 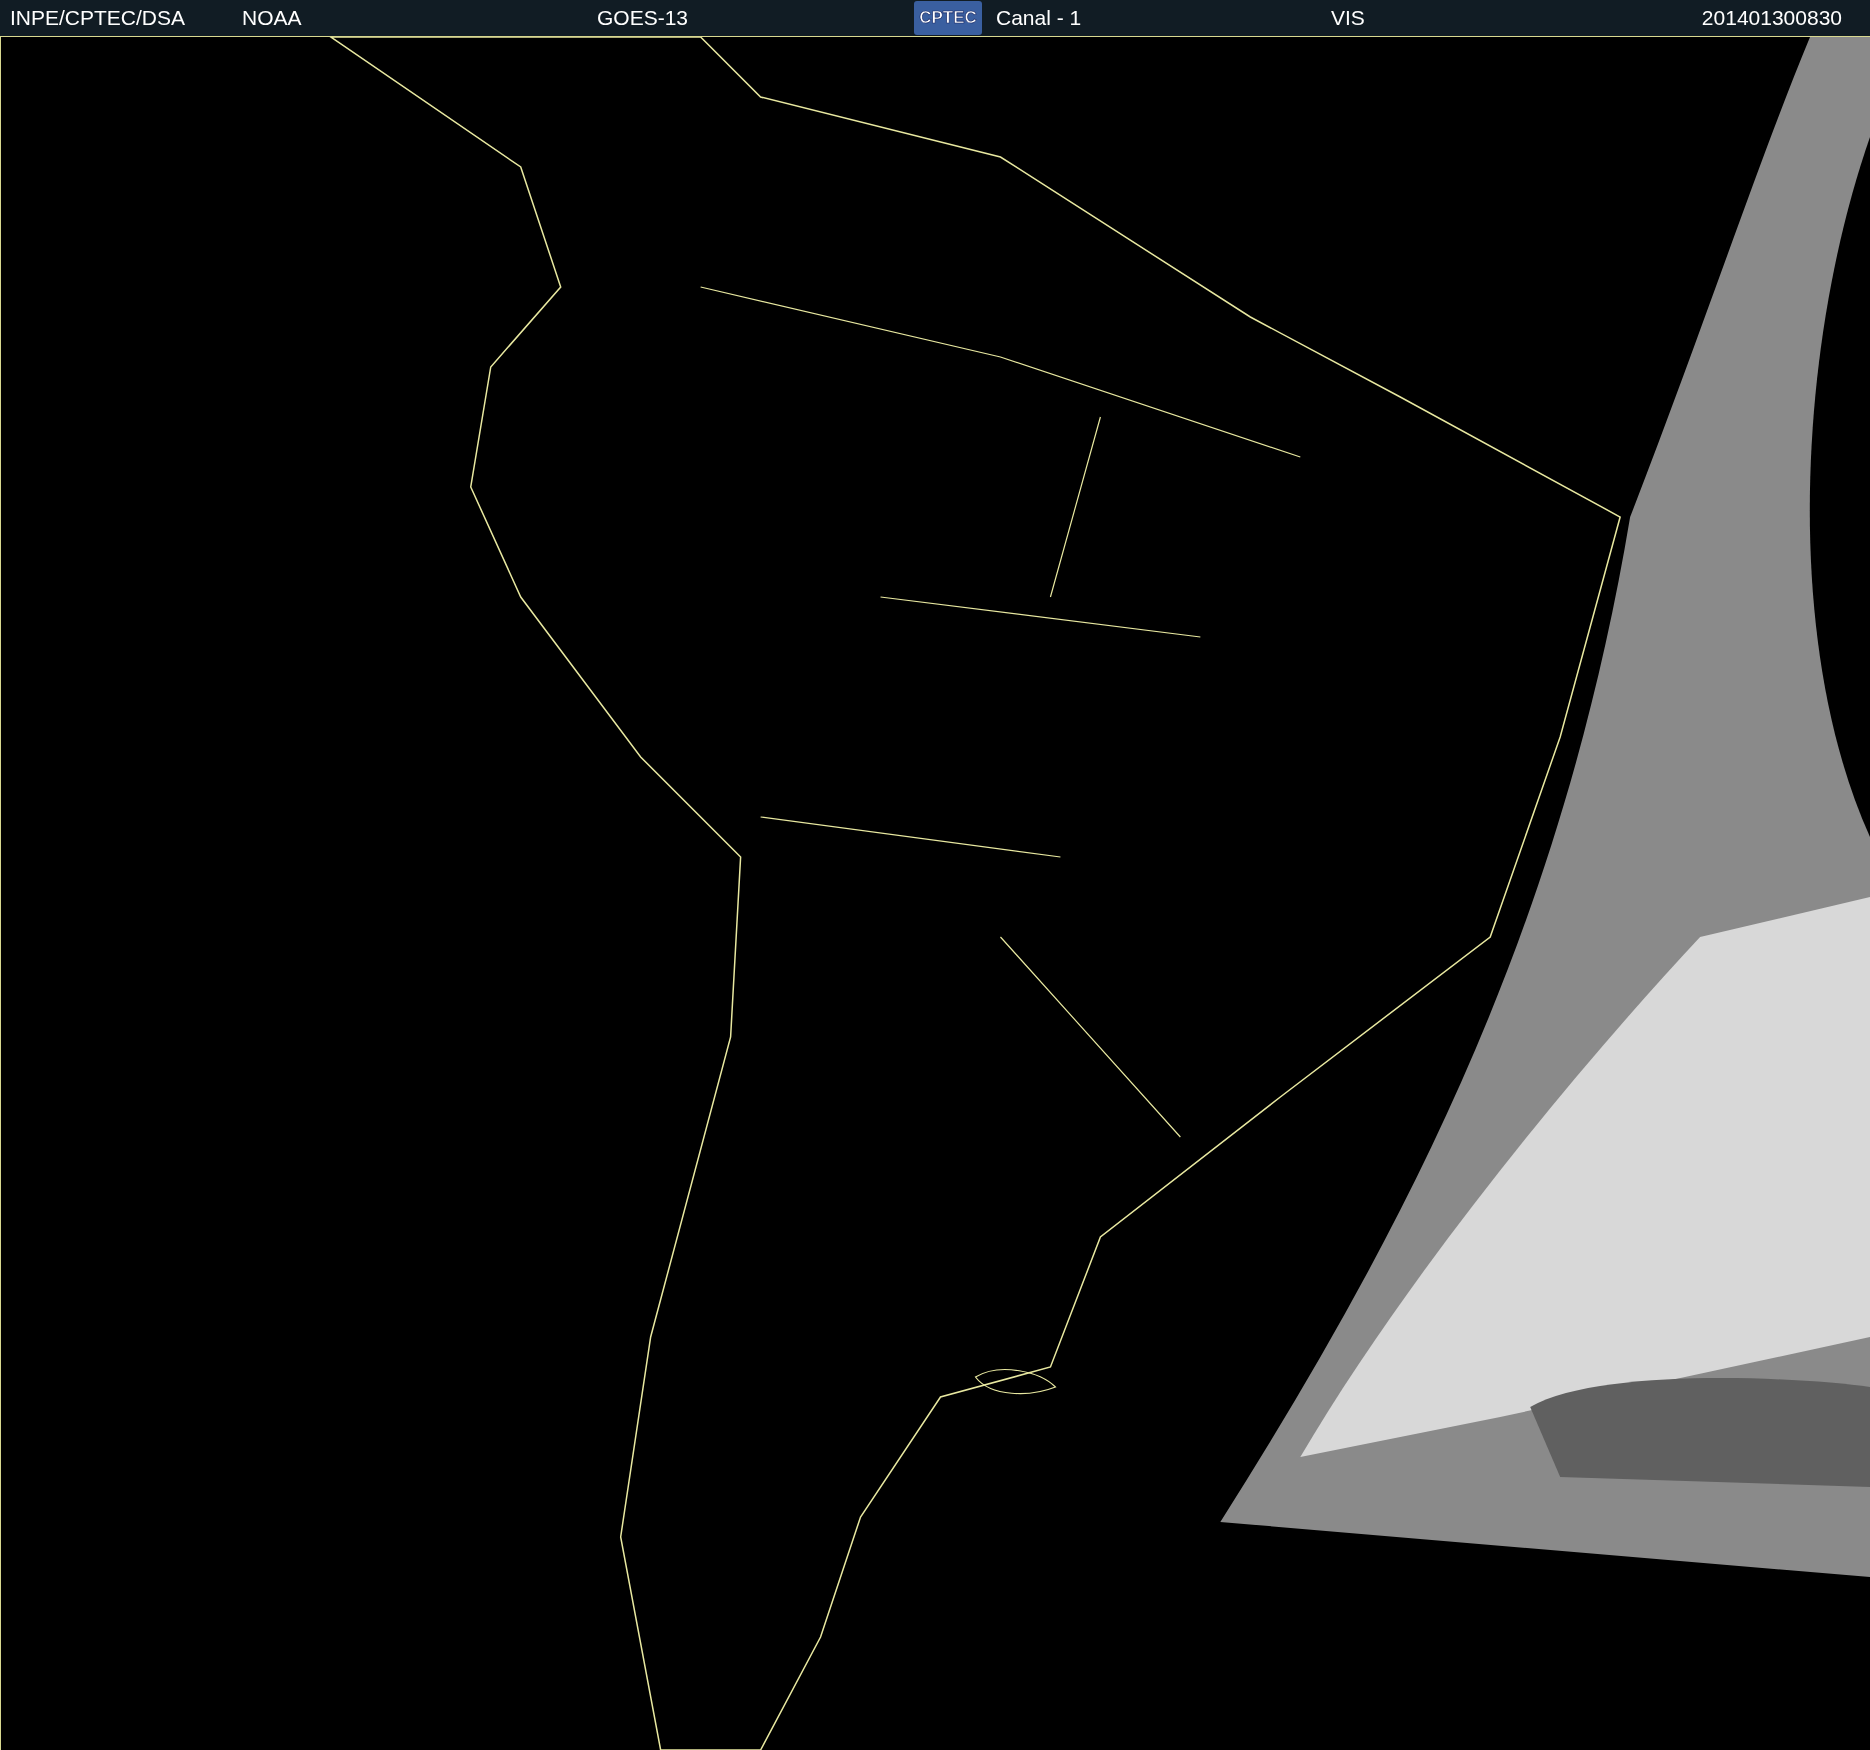 What do you see at coordinates (1771, 18) in the screenshot?
I see `header-label: 201401300830` at bounding box center [1771, 18].